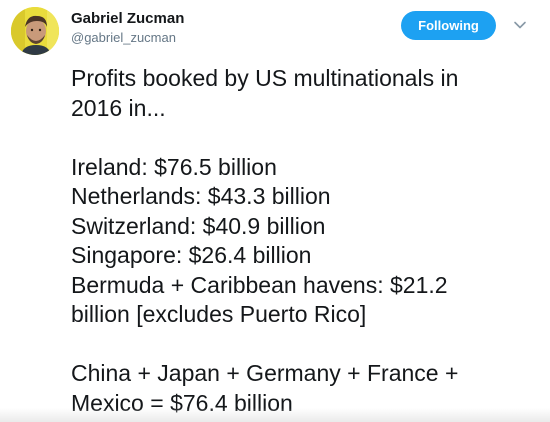 The height and width of the screenshot is (422, 550). I want to click on author-handle: @gabriel_zucman, so click(123, 37).